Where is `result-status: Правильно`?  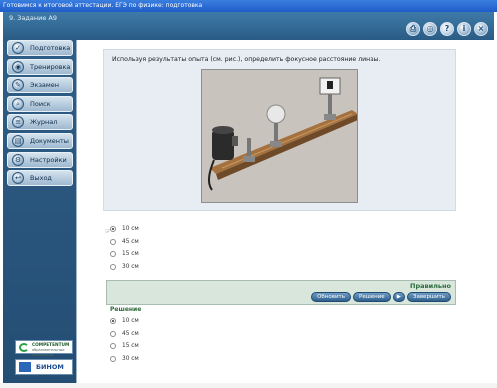
result-status: Правильно is located at coordinates (430, 286).